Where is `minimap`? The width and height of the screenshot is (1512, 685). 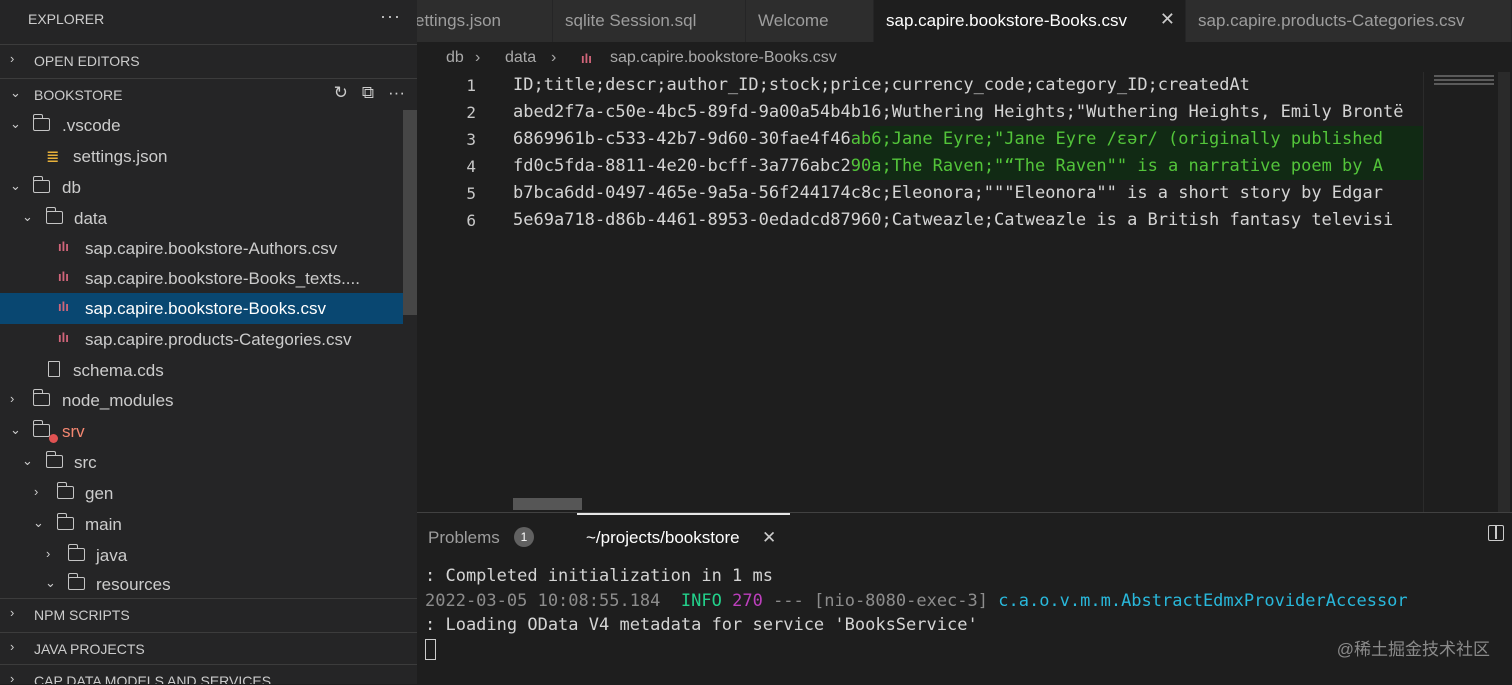
minimap is located at coordinates (1461, 292).